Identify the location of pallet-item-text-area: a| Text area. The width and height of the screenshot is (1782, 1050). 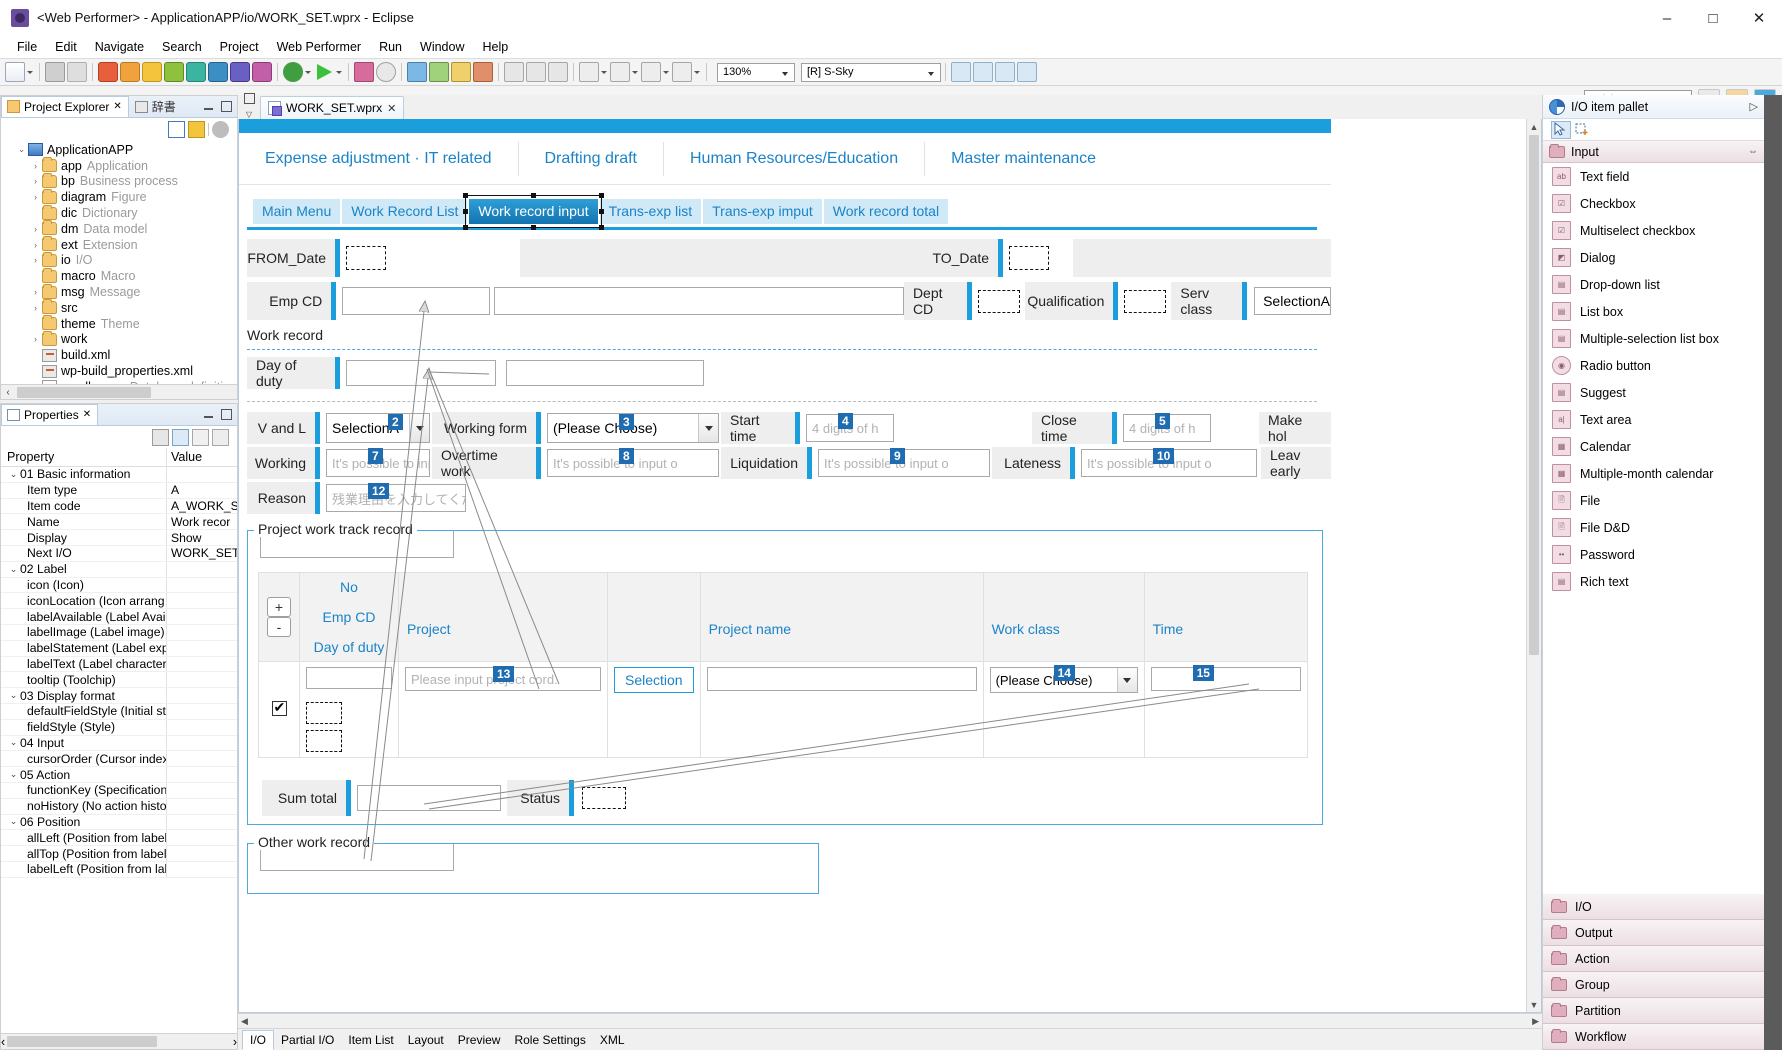
(1653, 419).